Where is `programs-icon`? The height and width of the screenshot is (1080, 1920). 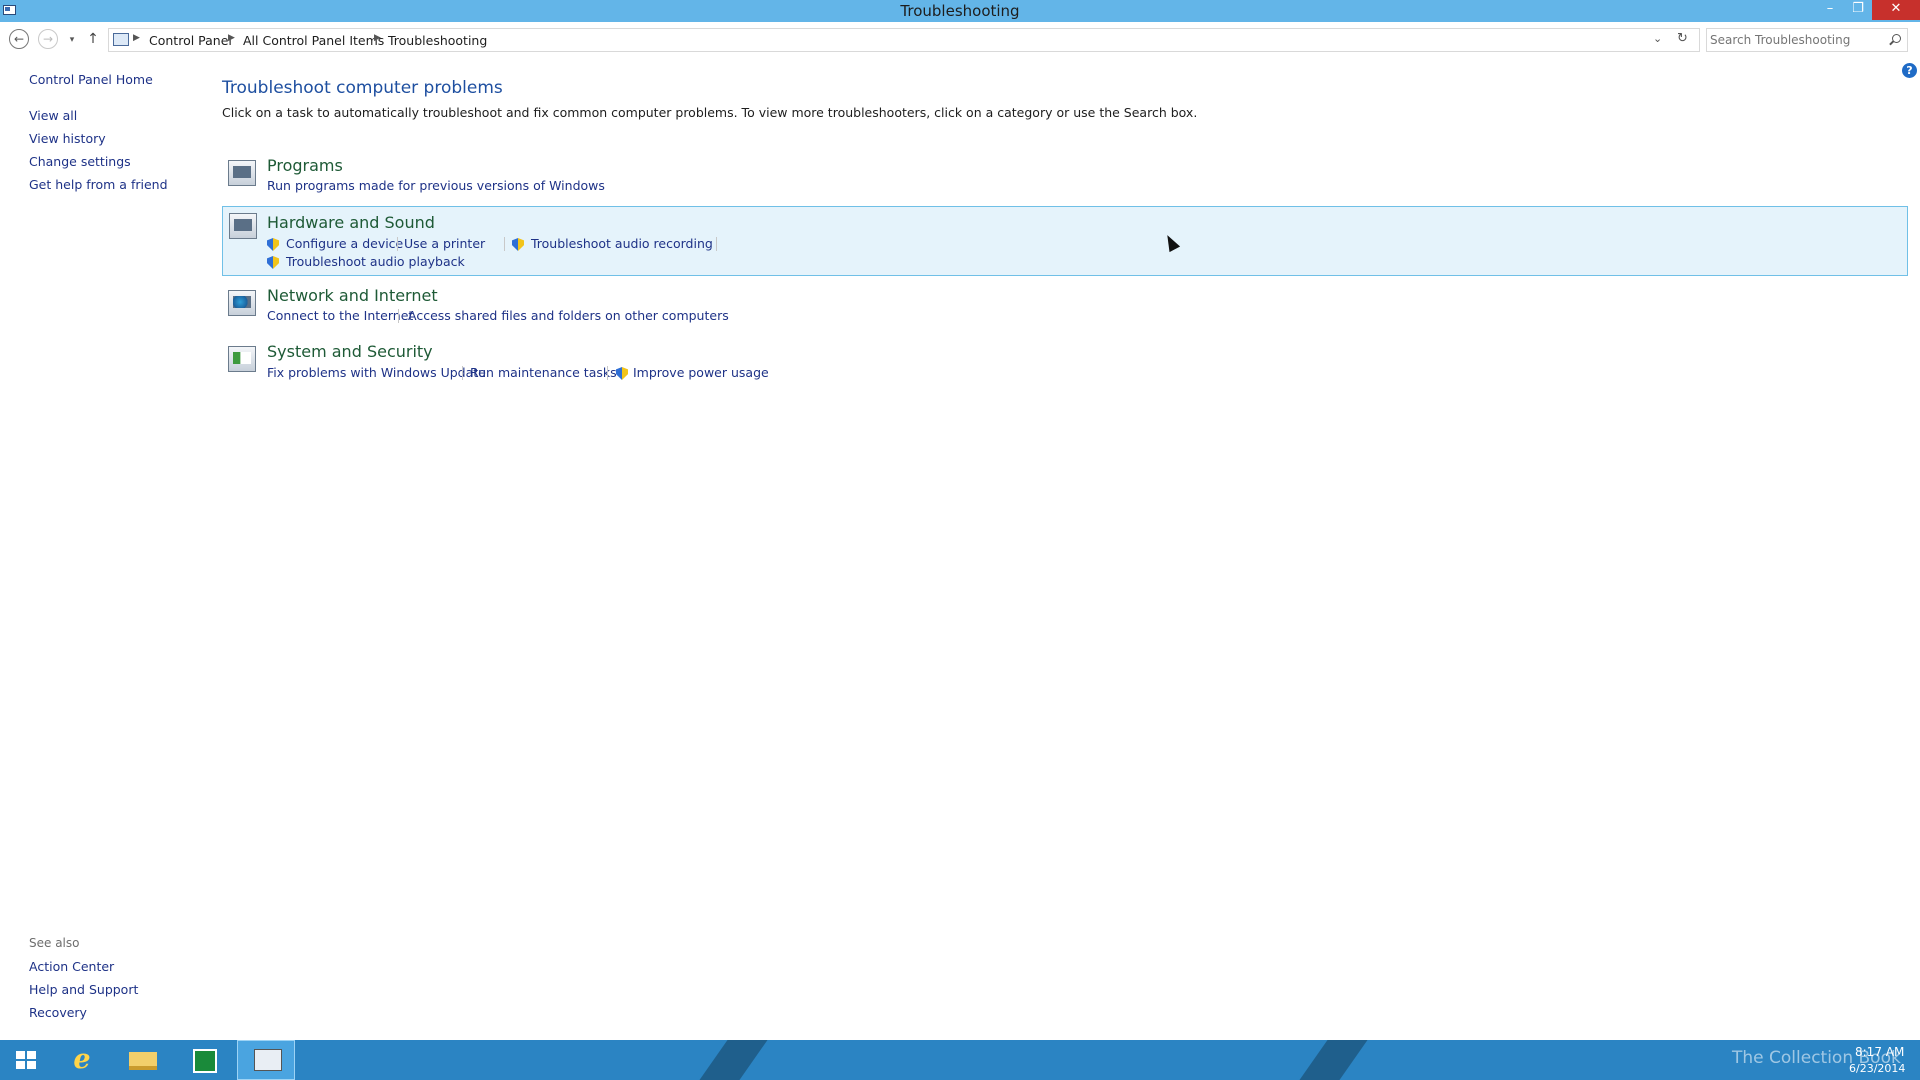
programs-icon is located at coordinates (242, 173).